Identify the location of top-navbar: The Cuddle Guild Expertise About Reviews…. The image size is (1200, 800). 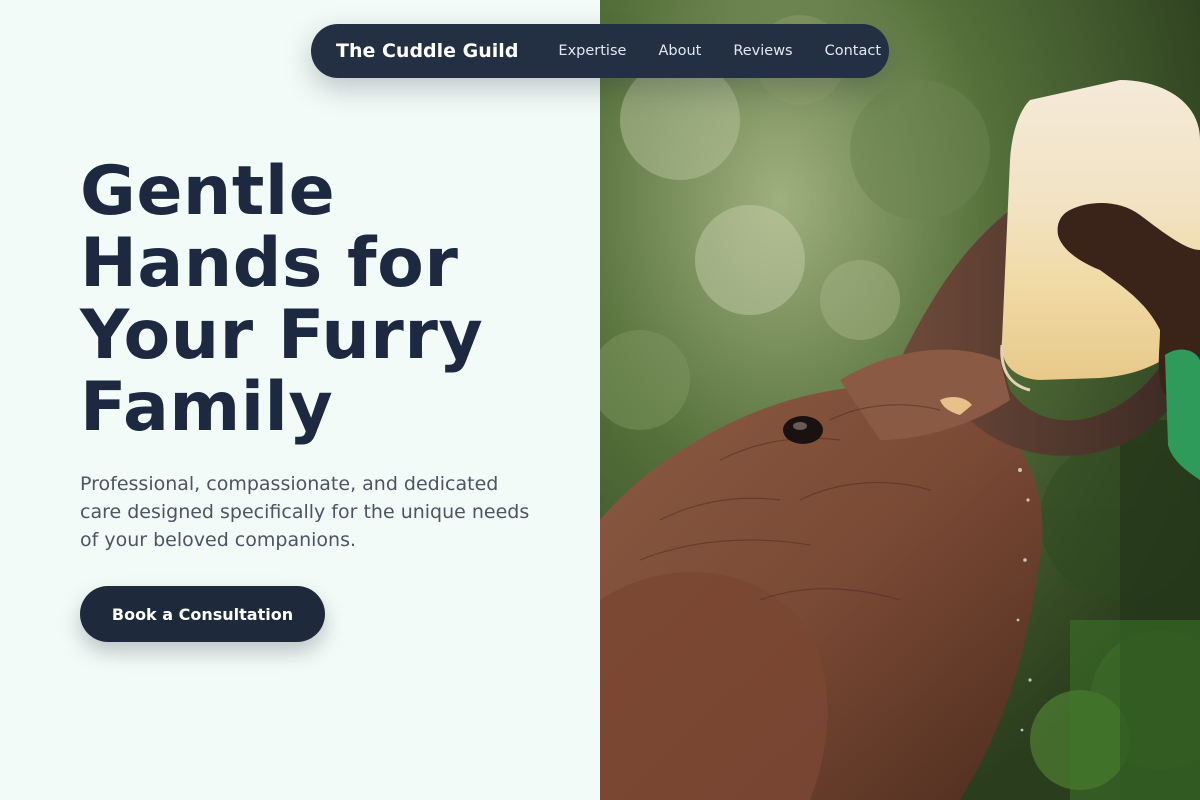
(600, 51).